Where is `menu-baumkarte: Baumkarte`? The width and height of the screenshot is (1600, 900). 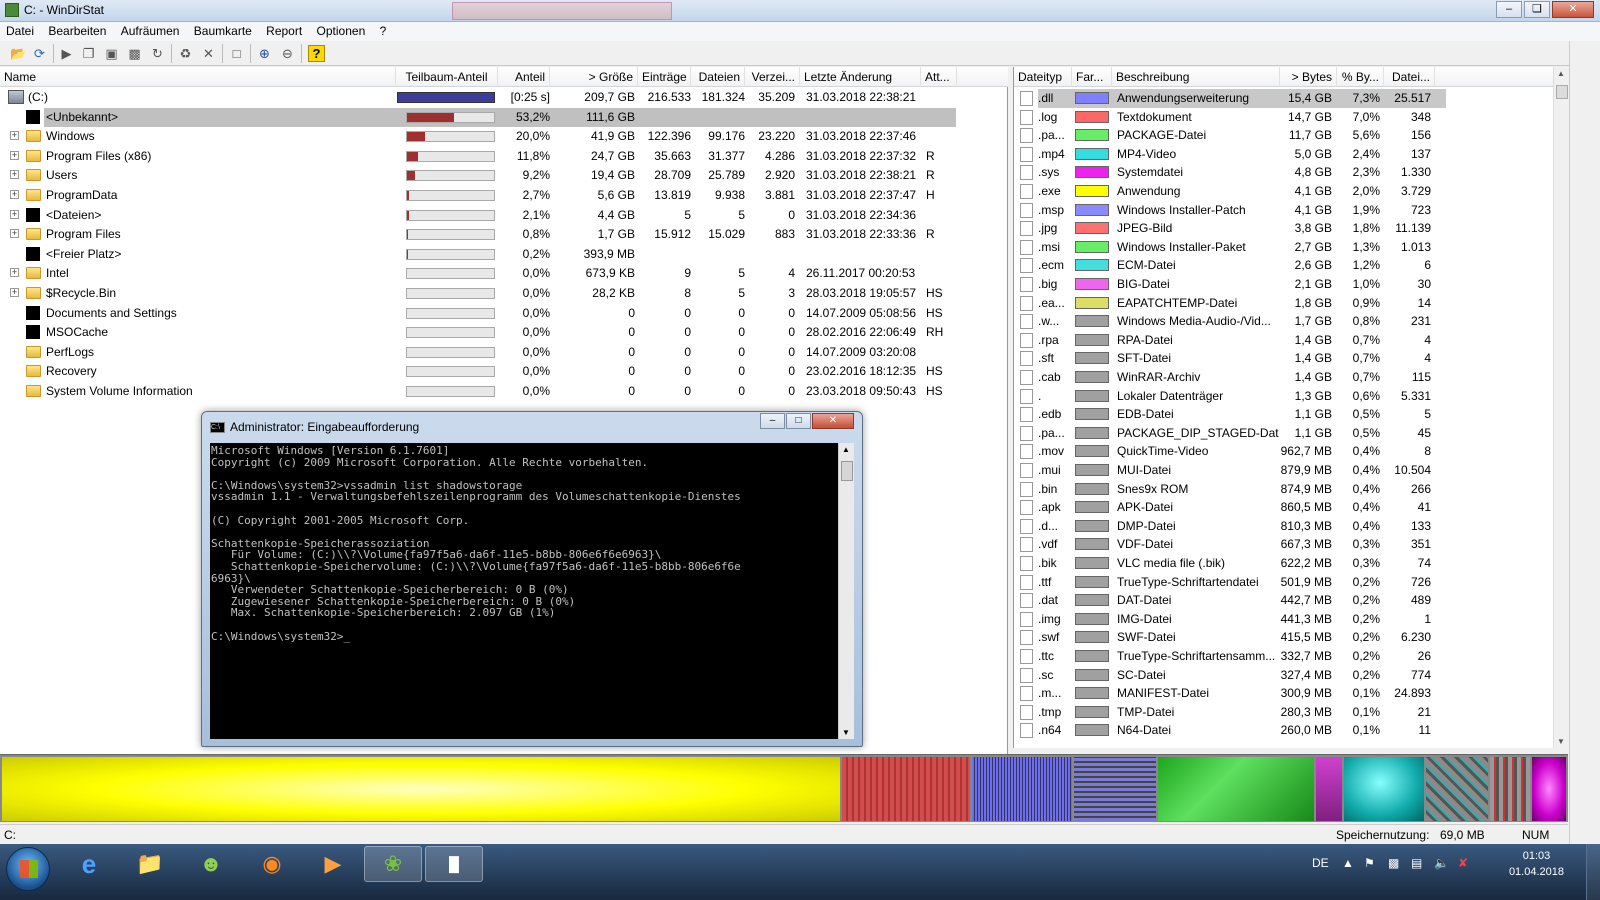 menu-baumkarte: Baumkarte is located at coordinates (222, 30).